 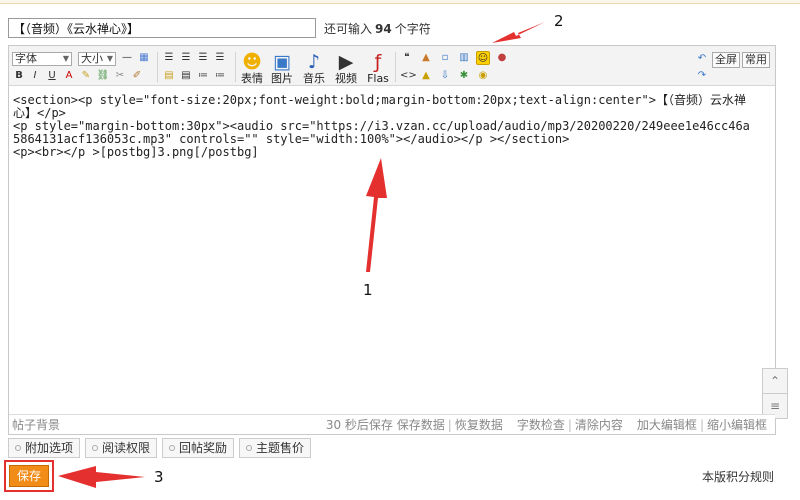 What do you see at coordinates (127, 58) in the screenshot?
I see `horizontal-rule-icon: —` at bounding box center [127, 58].